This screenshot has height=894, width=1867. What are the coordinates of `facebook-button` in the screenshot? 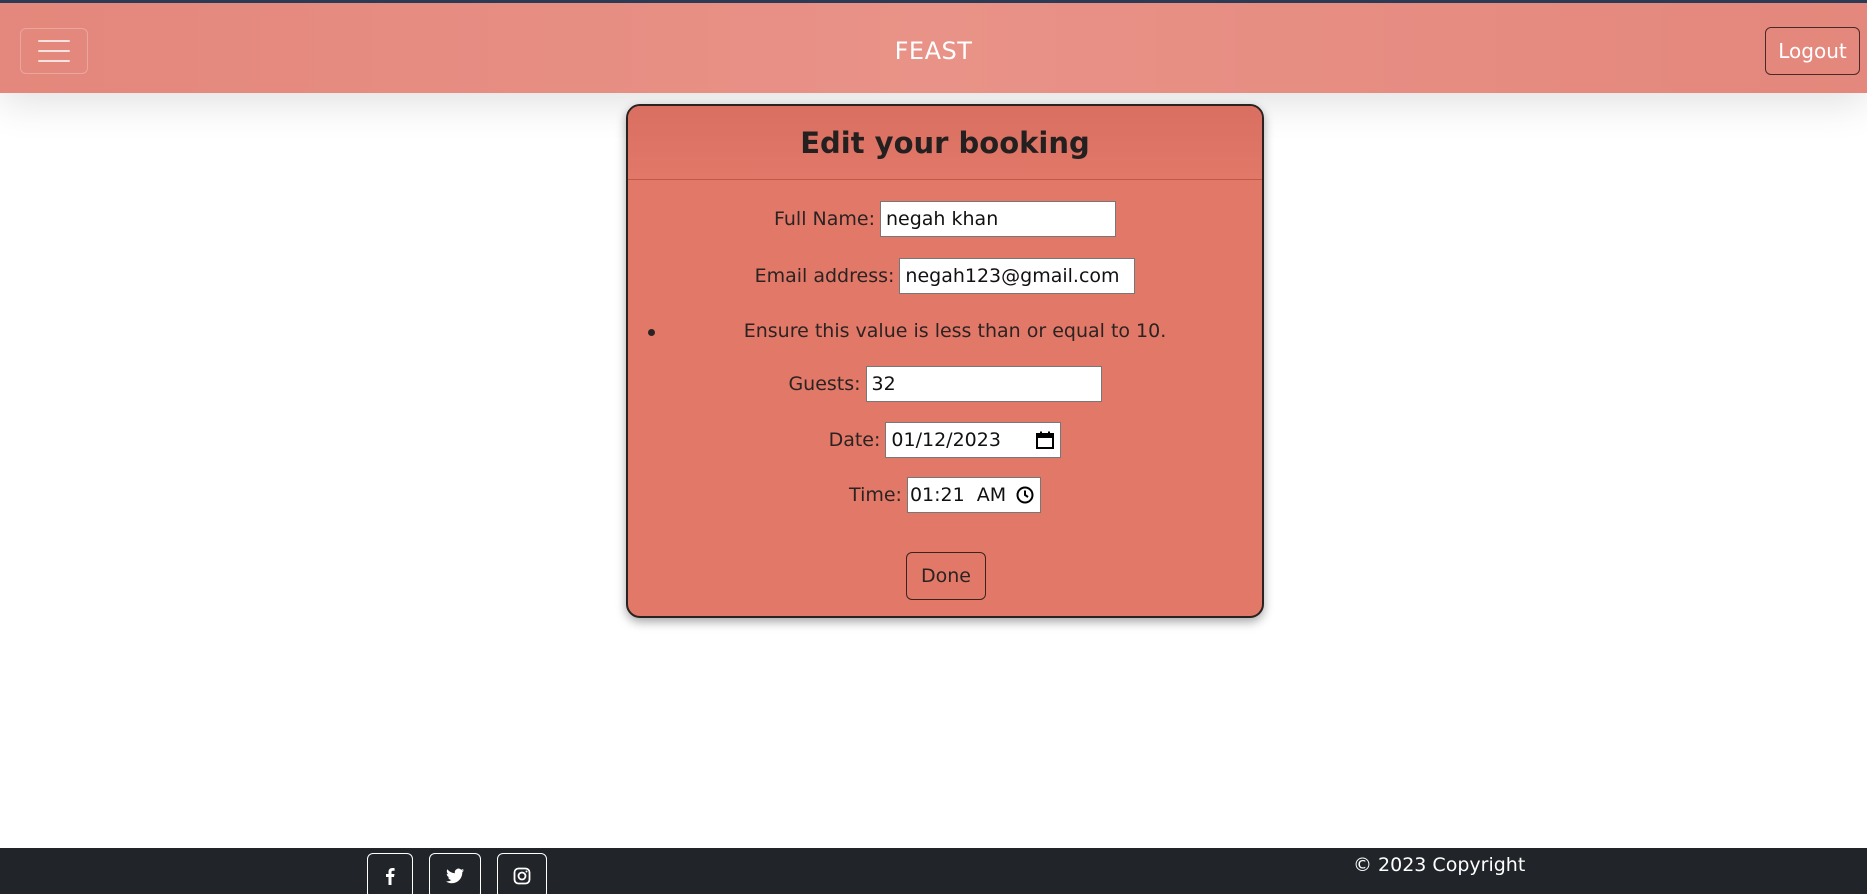 It's located at (390, 873).